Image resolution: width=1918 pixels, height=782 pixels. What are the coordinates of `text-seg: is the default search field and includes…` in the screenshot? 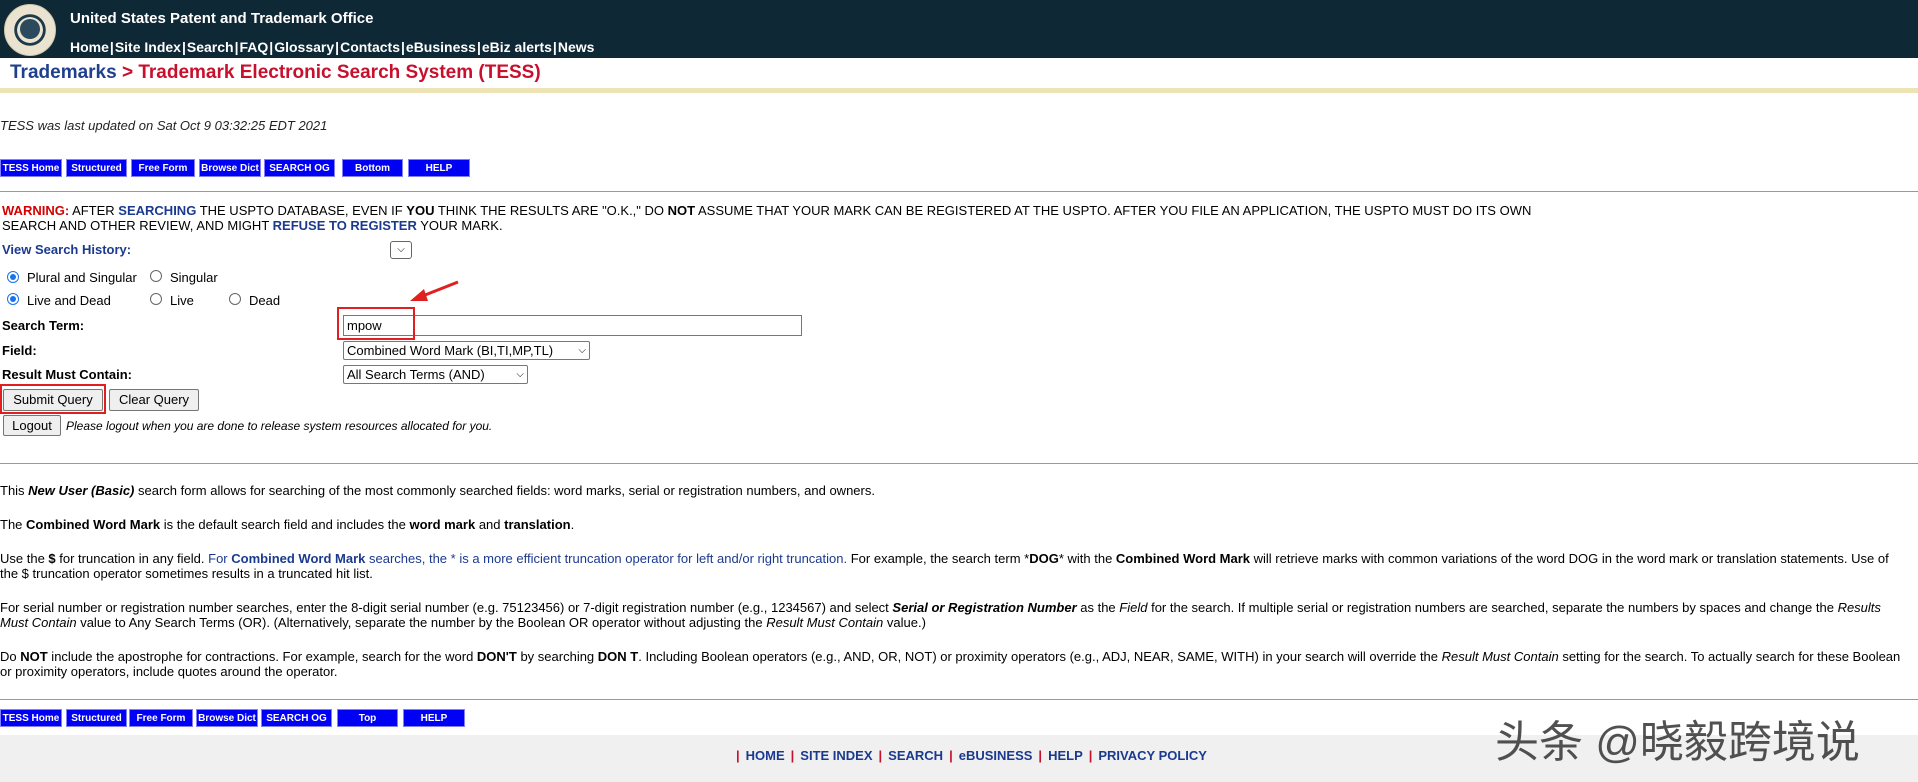 It's located at (285, 524).